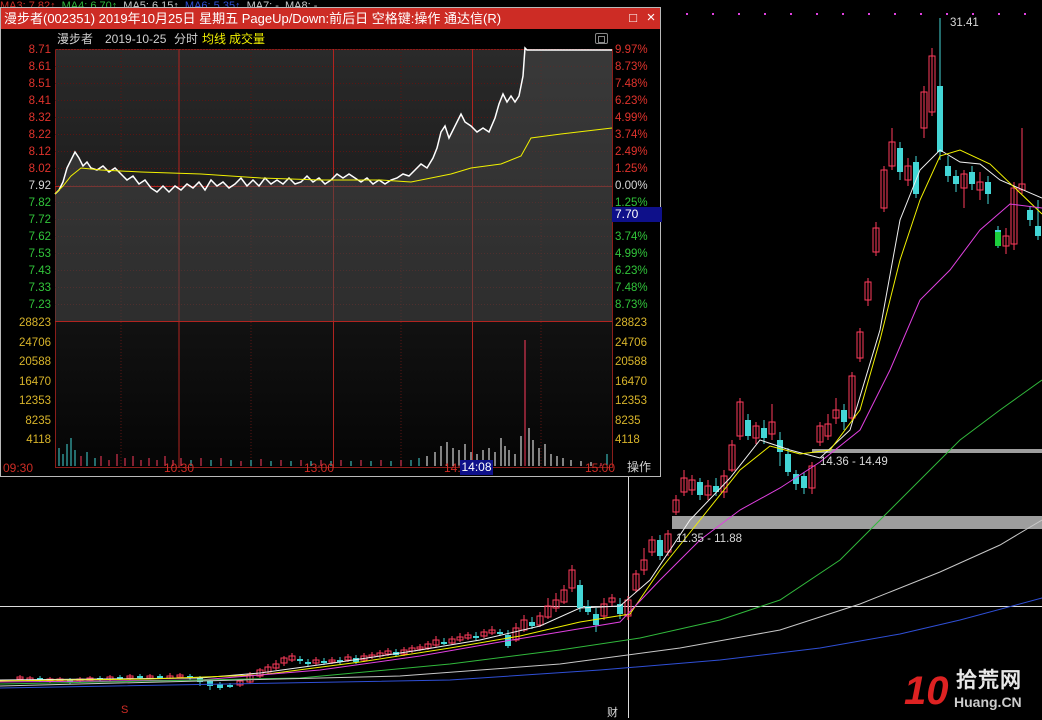 The width and height of the screenshot is (1042, 720). I want to click on price-label: 7.62, so click(39, 237).